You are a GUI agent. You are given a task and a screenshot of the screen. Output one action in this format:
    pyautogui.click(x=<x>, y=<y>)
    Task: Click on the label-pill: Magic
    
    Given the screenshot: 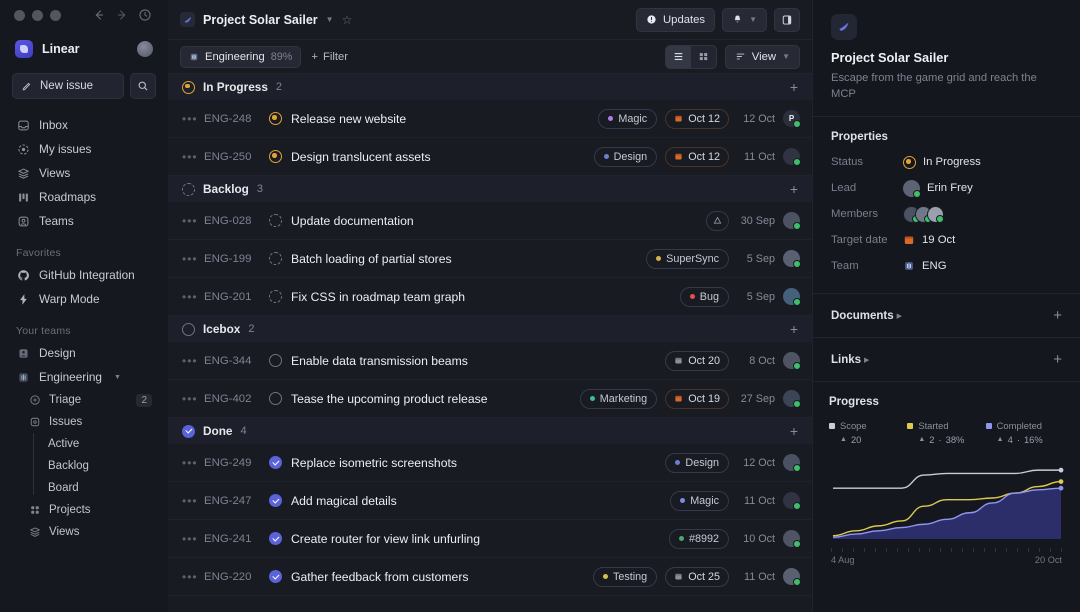 What is the action you would take?
    pyautogui.click(x=699, y=500)
    